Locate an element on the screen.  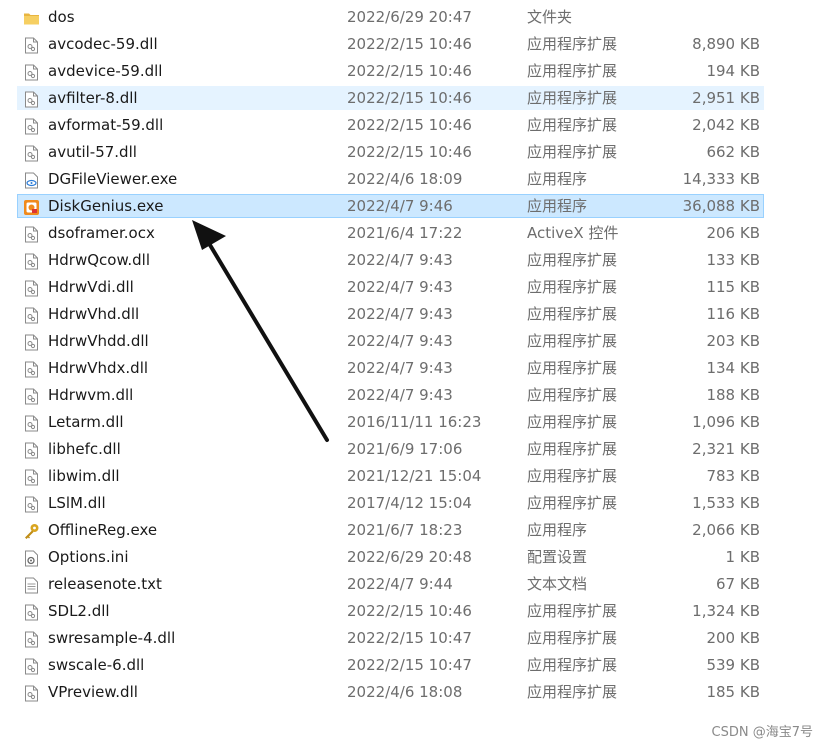
file-row: dos 2022/6/29 20:47 文件夹 is located at coordinates (413, 17).